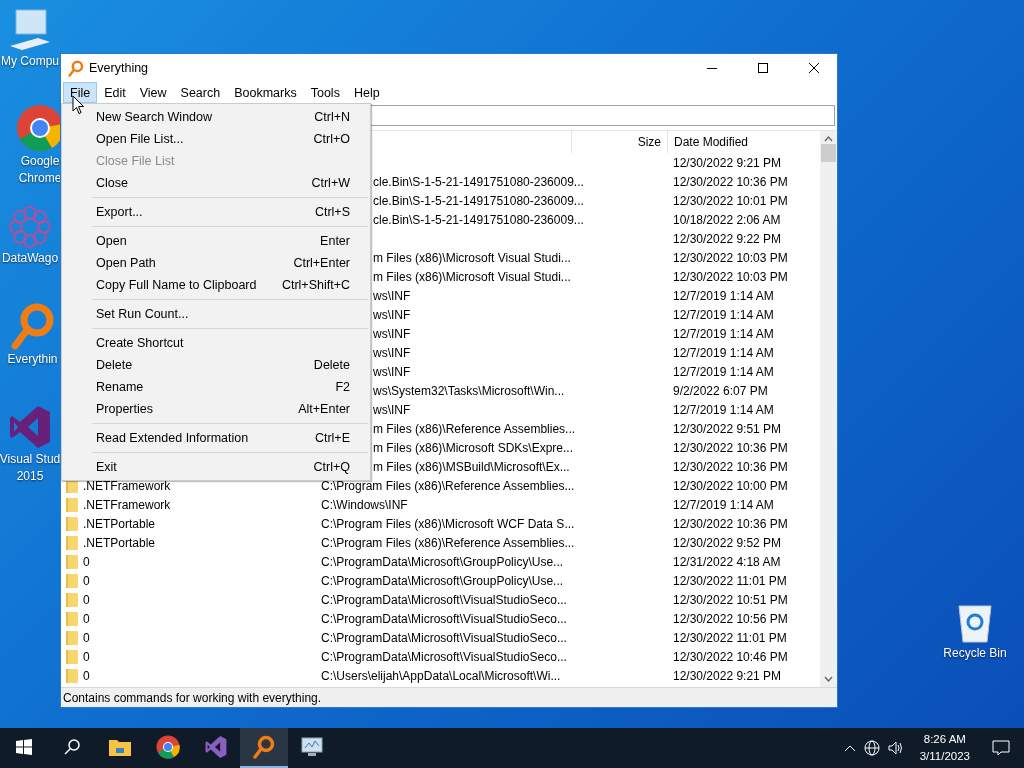 This screenshot has width=1024, height=768. I want to click on icon-label: 2015, so click(30, 476).